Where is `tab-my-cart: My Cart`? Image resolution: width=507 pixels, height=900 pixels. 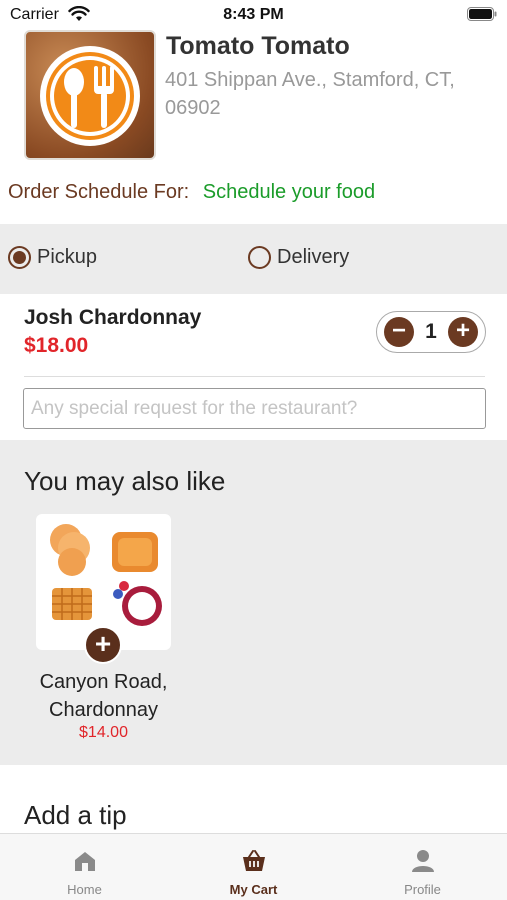
tab-my-cart: My Cart is located at coordinates (253, 867).